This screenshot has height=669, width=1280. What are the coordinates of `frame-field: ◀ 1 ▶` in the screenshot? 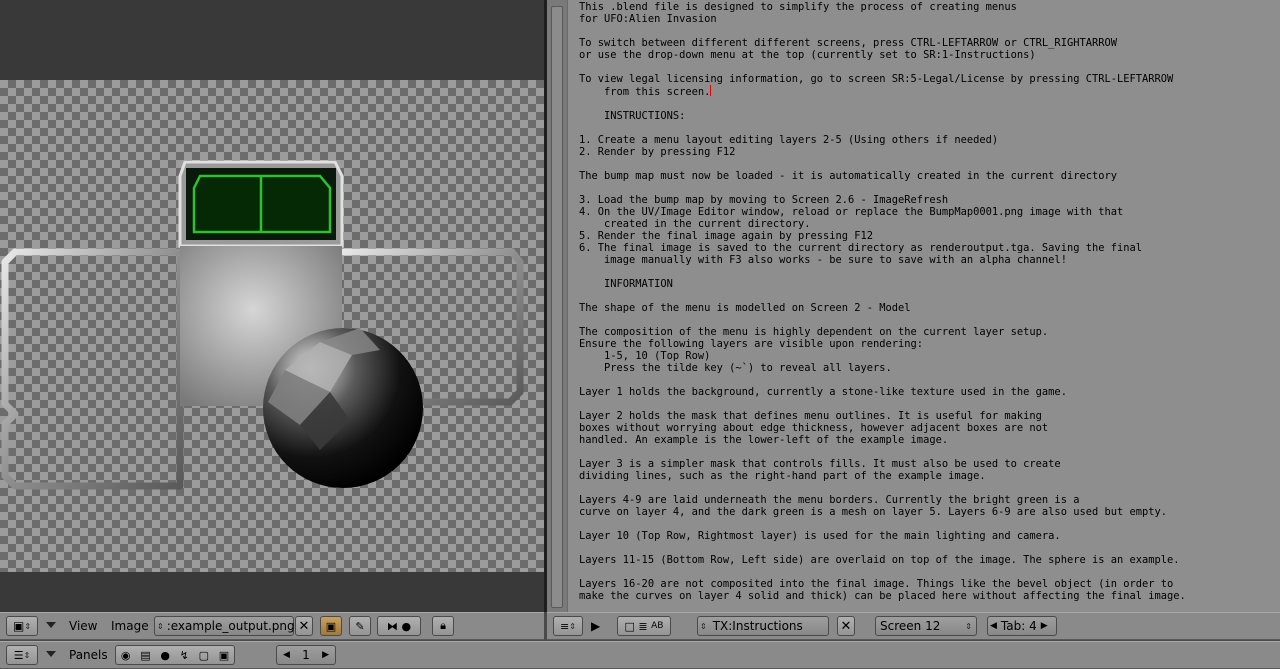 It's located at (306, 655).